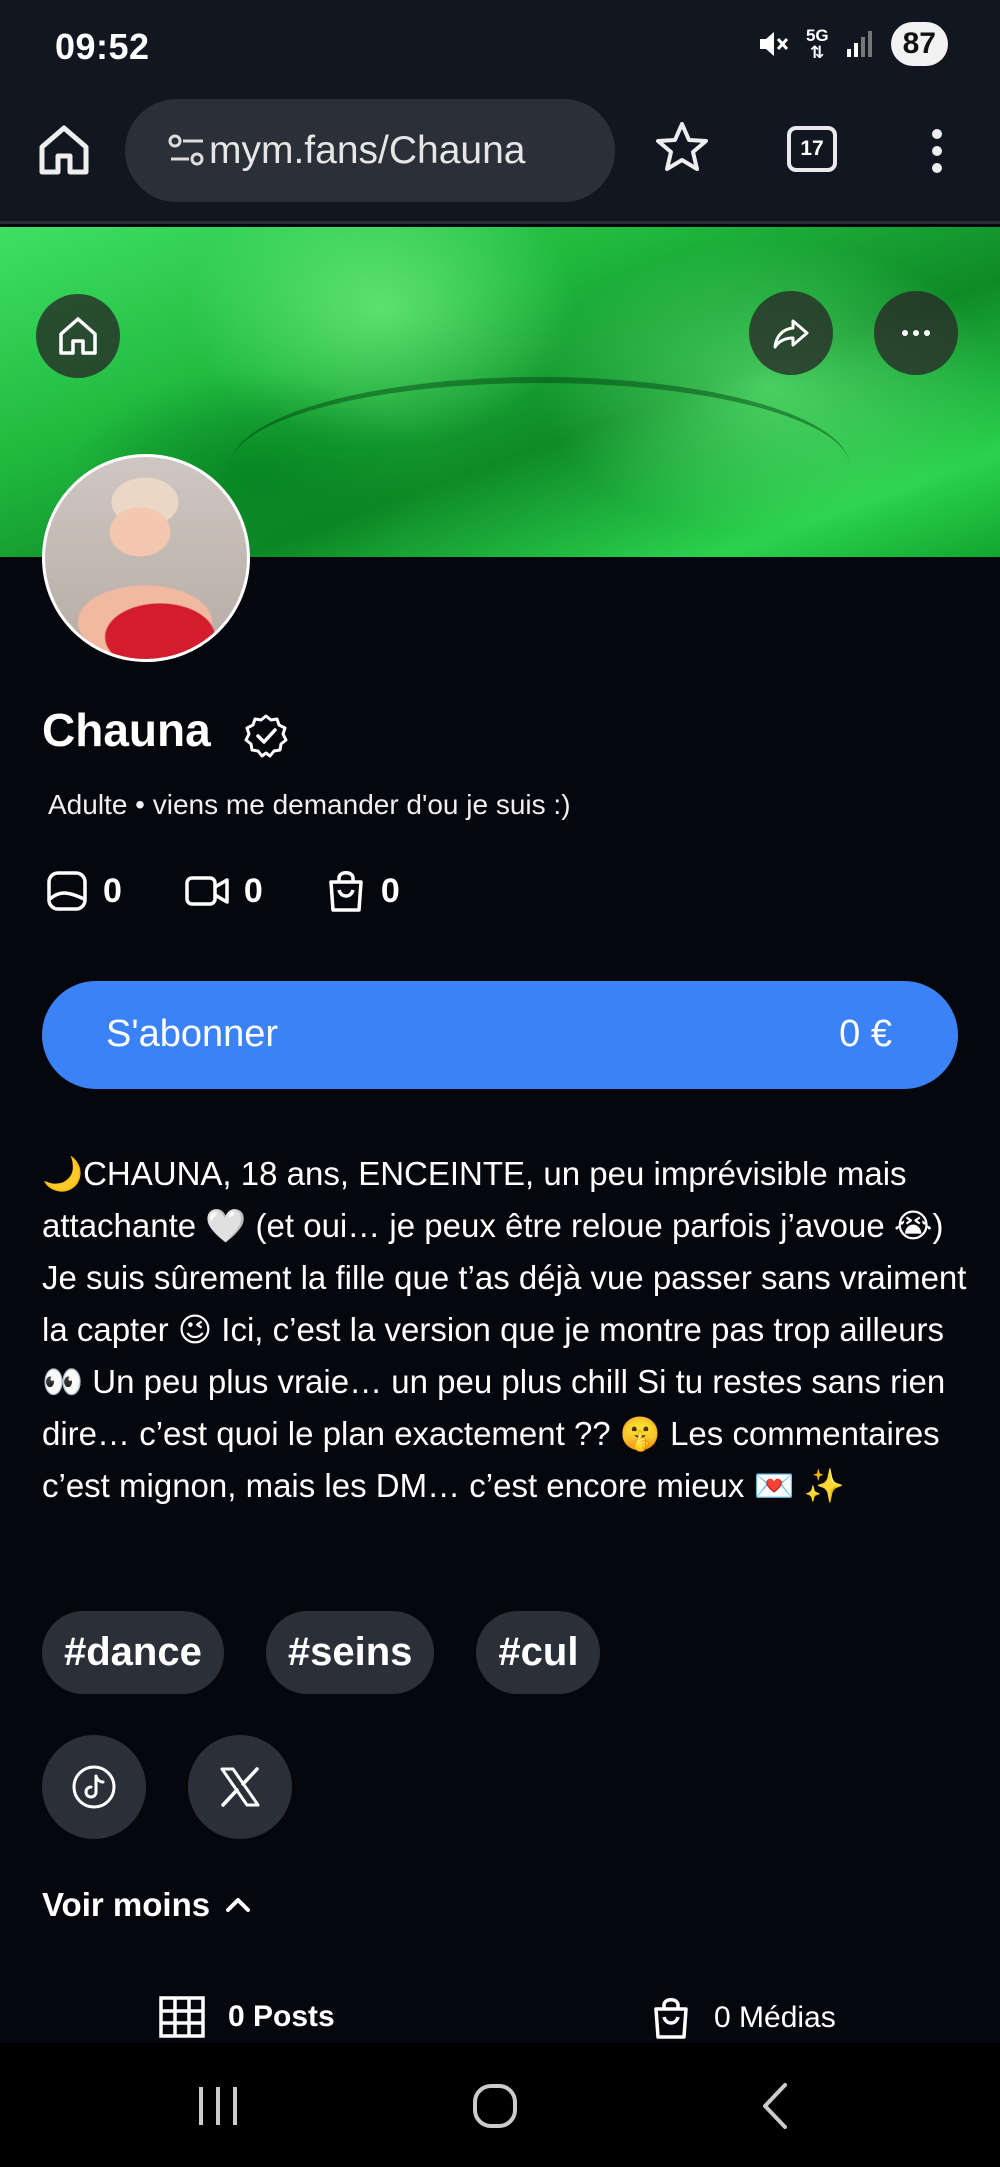 The image size is (1000, 2167). I want to click on browser-toolbar: mym.fans/Chauna 17, so click(500, 158).